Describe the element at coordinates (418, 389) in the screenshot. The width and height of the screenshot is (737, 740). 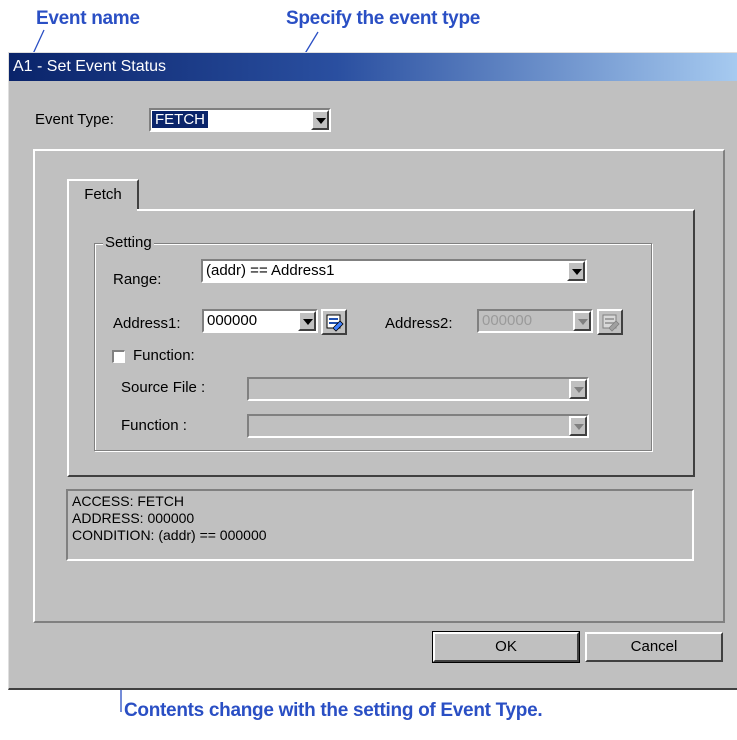
I see `source-file-select` at that location.